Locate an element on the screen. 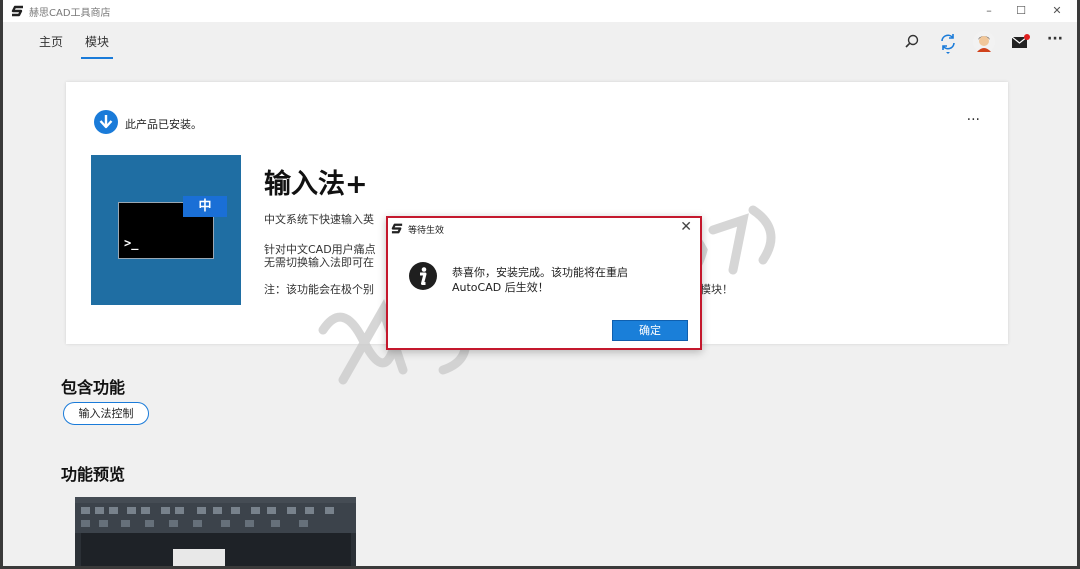 This screenshot has width=1080, height=569. product-desc-line-3: 无需切换输入法即可在 is located at coordinates (319, 262).